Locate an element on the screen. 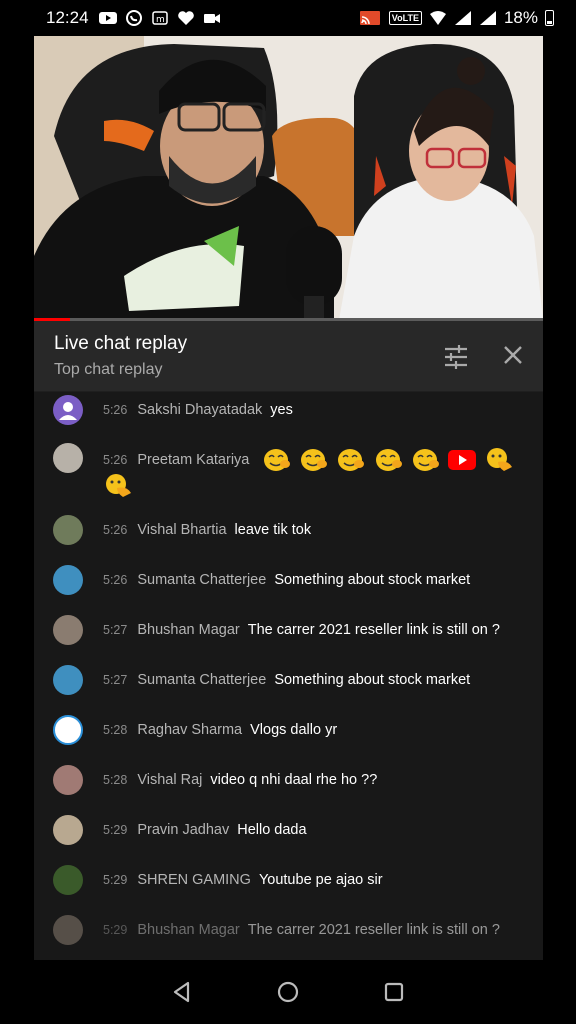 Image resolution: width=576 pixels, height=1024 pixels. cast-icon is located at coordinates (369, 18).